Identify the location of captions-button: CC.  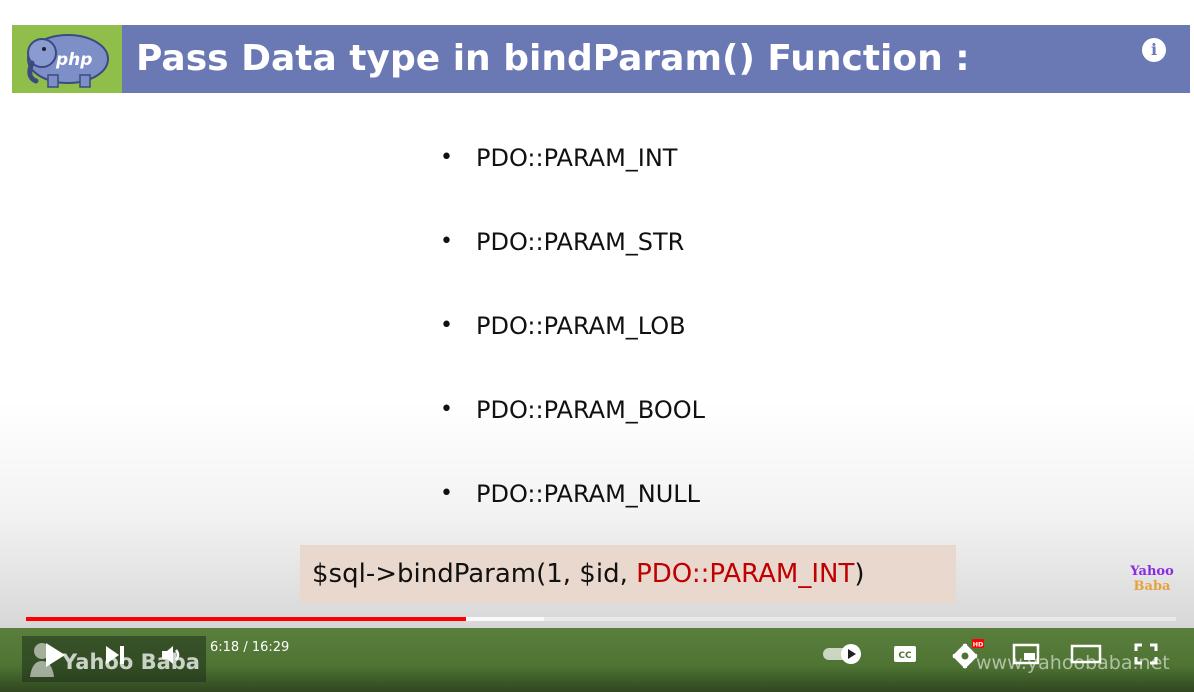
(905, 654).